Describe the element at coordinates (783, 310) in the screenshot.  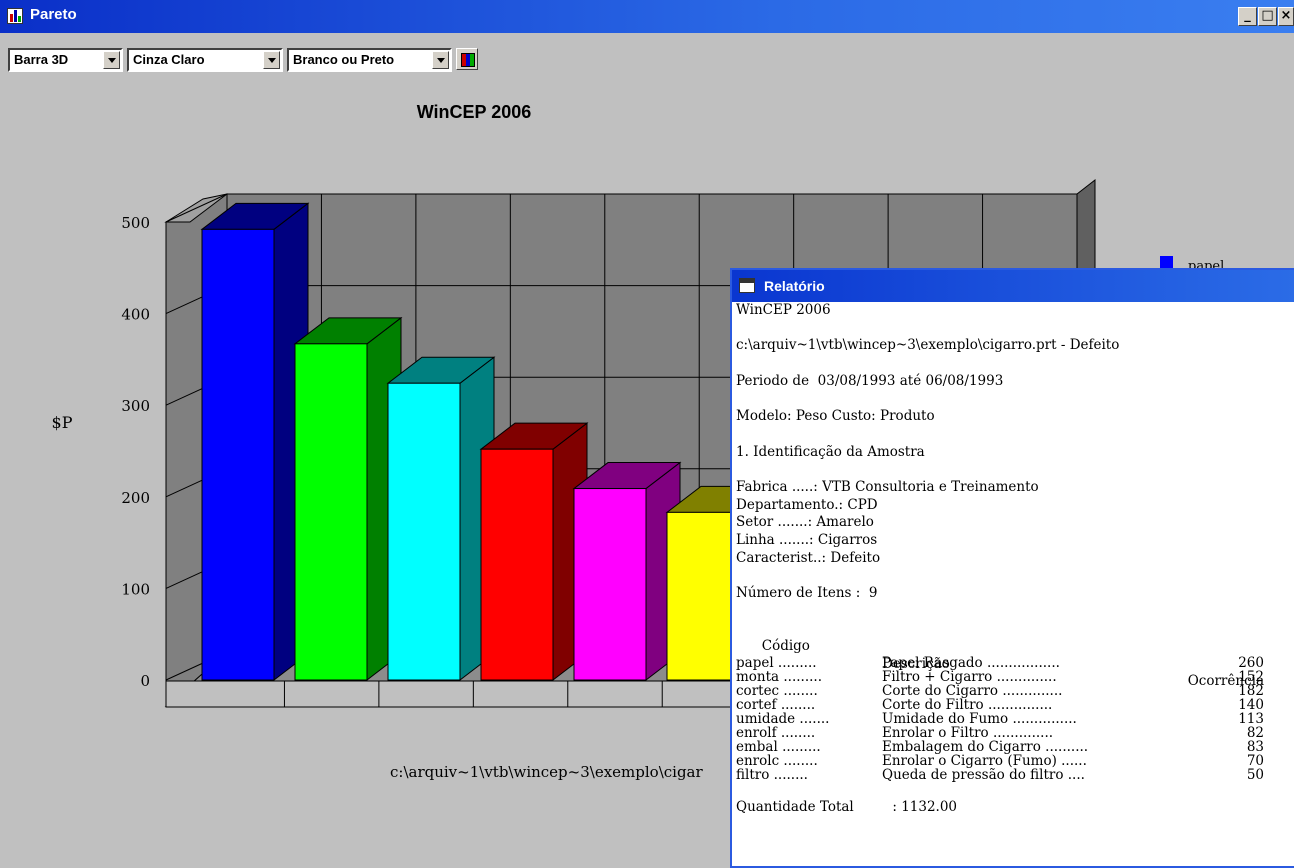
I see `report-header: WinCEP 2006` at that location.